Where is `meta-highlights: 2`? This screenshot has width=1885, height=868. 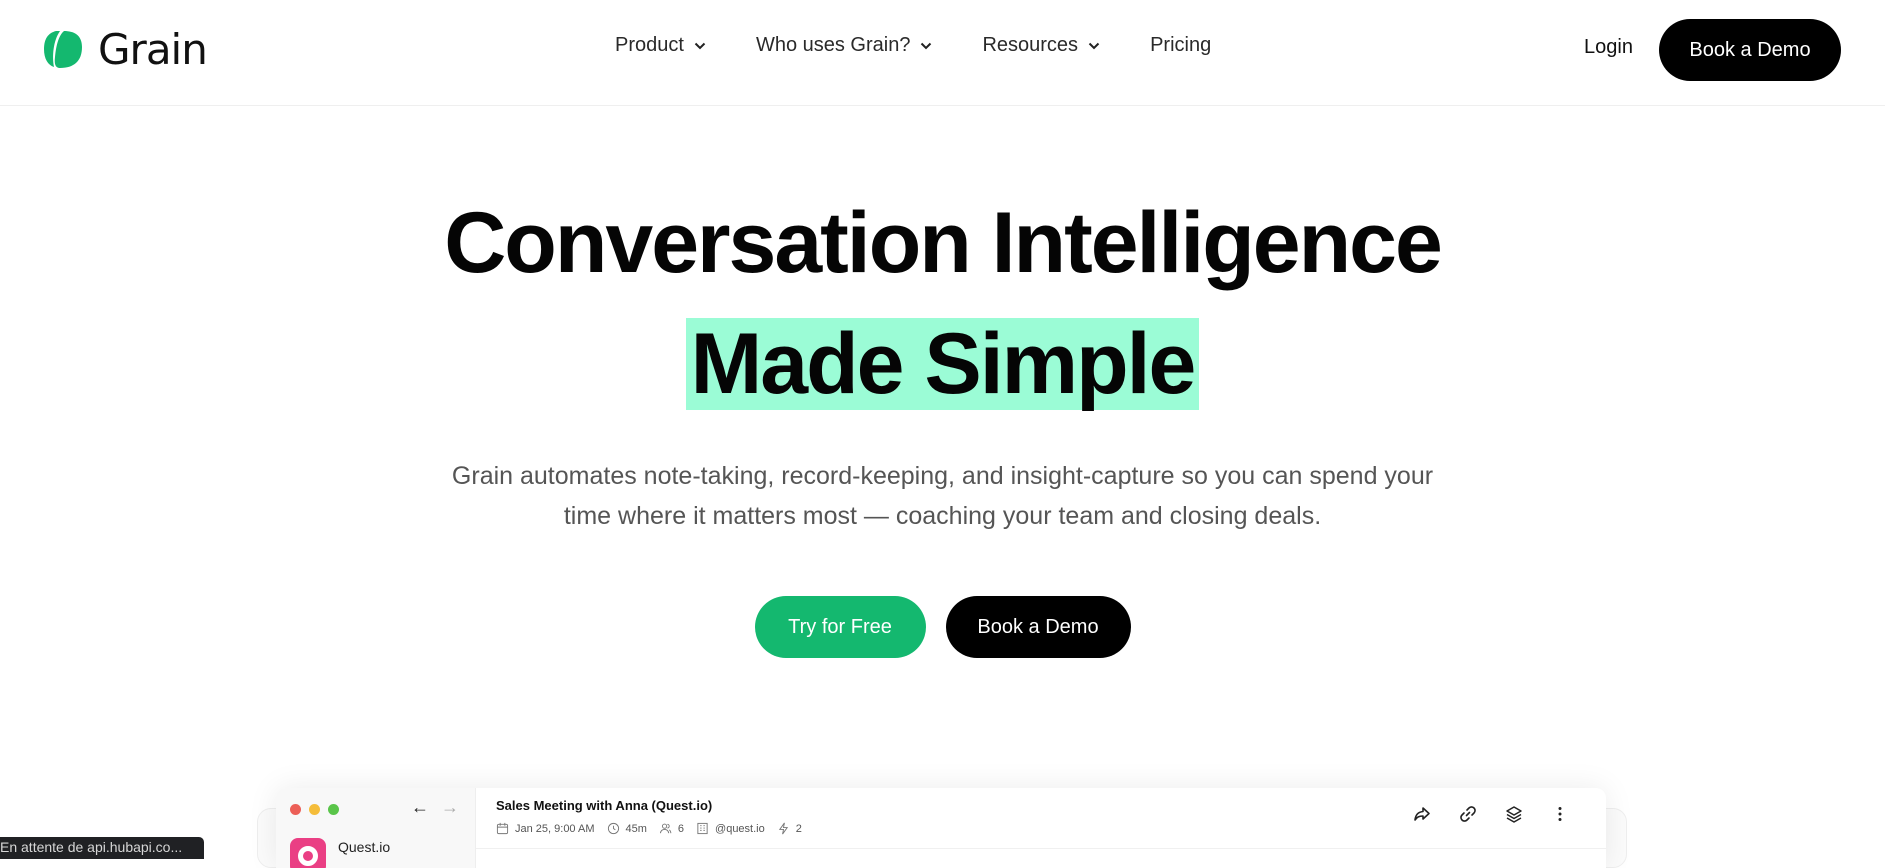
meta-highlights: 2 is located at coordinates (789, 828).